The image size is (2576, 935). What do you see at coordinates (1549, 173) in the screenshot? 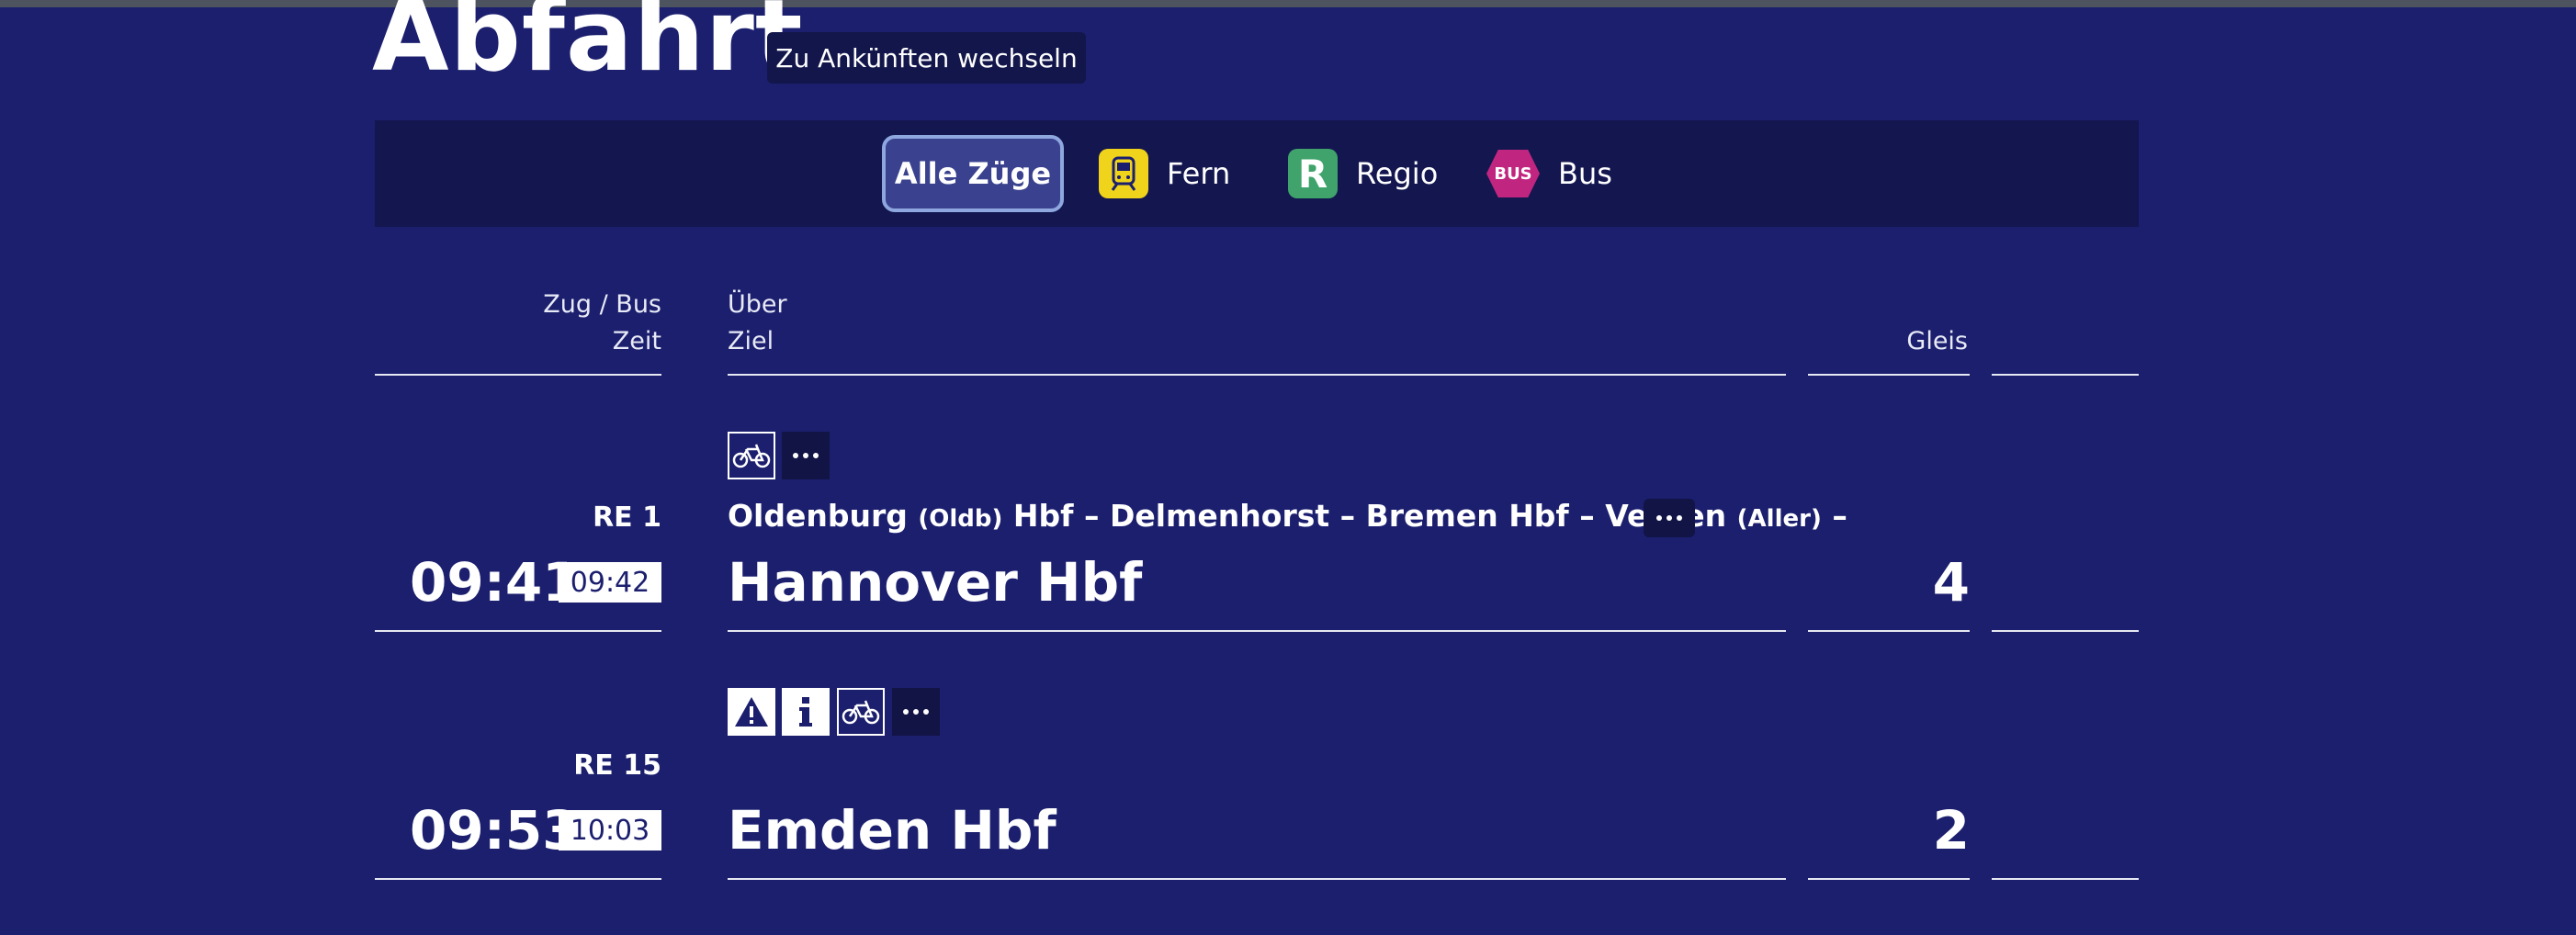
I see `filter-bus: BUS Bus` at bounding box center [1549, 173].